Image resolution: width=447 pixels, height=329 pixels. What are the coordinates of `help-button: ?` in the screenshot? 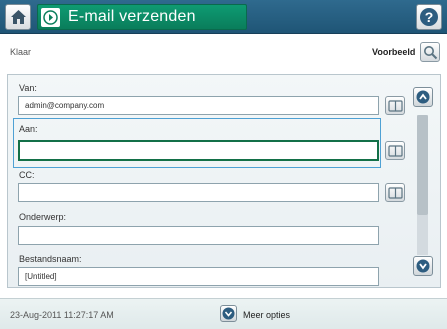 It's located at (429, 17).